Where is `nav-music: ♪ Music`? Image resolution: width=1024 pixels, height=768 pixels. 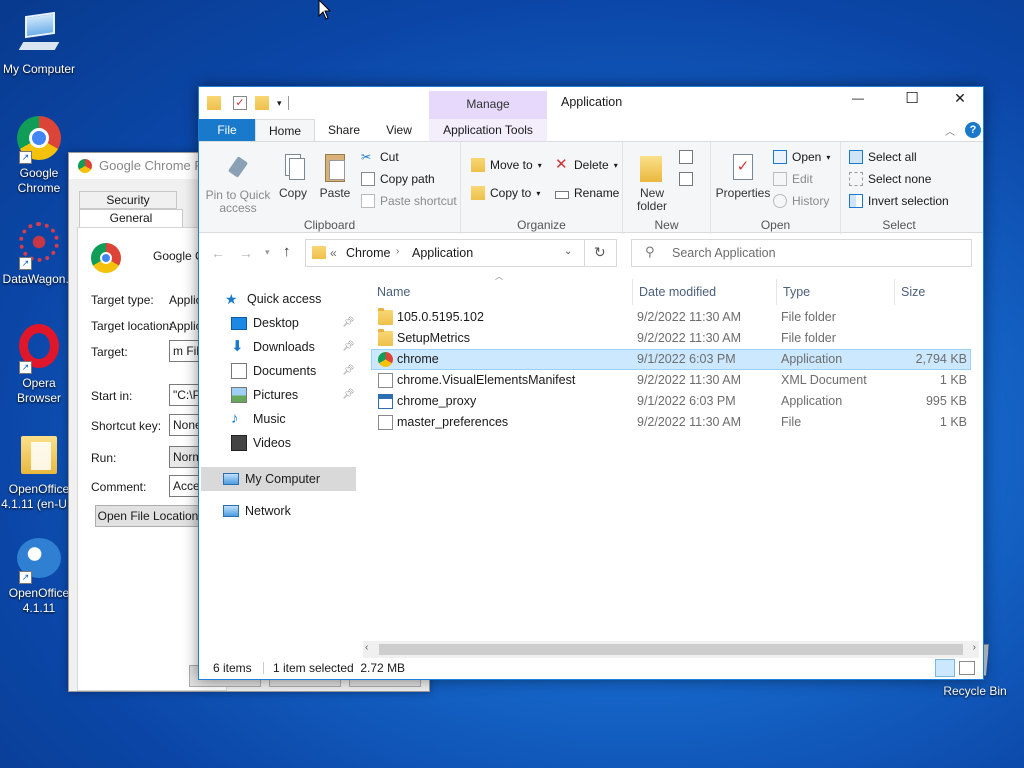 nav-music: ♪ Music is located at coordinates (258, 419).